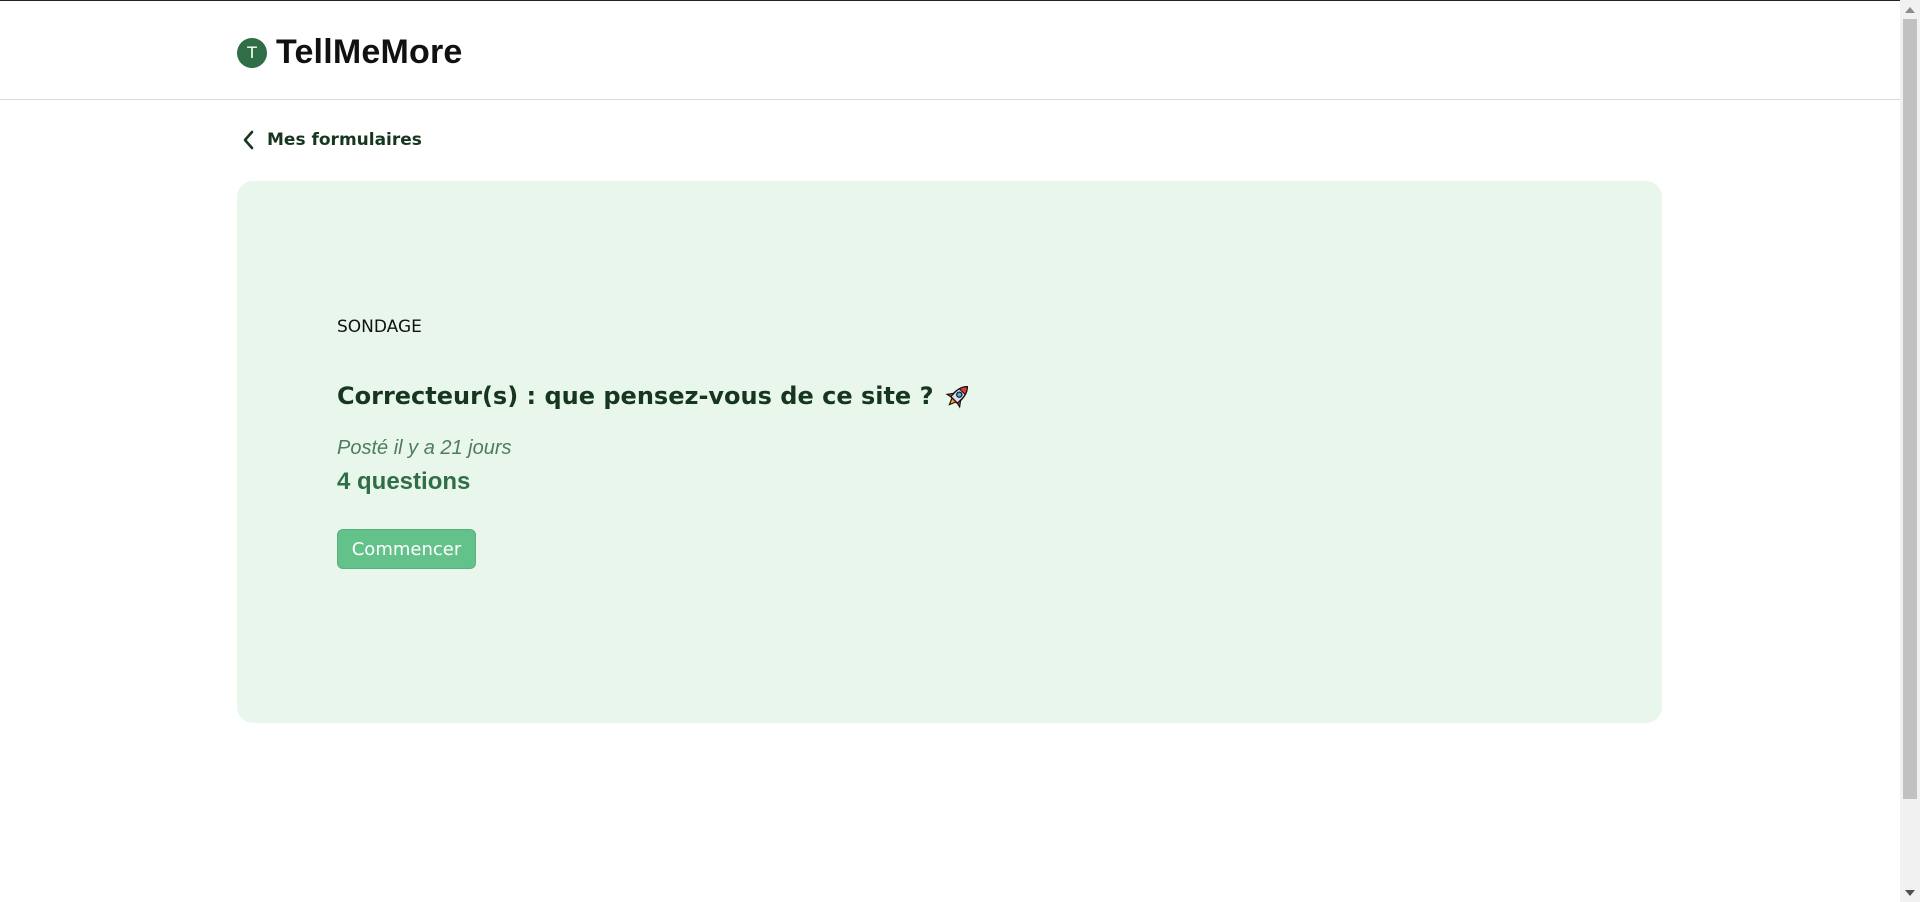 Image resolution: width=1920 pixels, height=902 pixels. I want to click on scrollbar-thumb, so click(1910, 409).